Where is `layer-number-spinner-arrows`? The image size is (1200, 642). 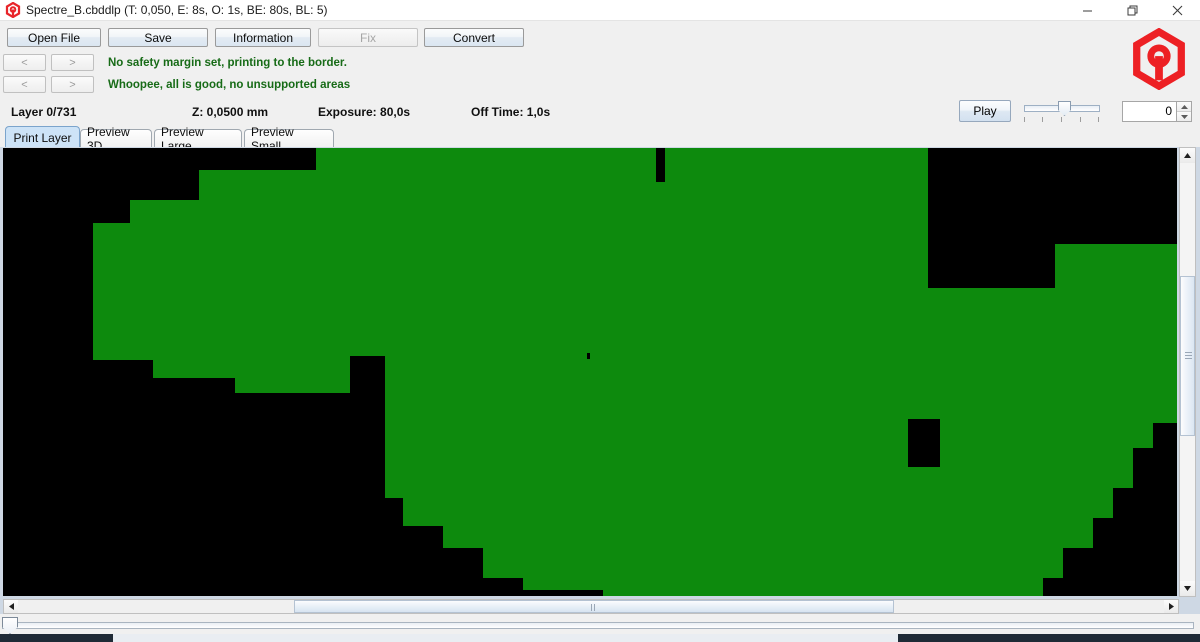 layer-number-spinner-arrows is located at coordinates (1184, 111).